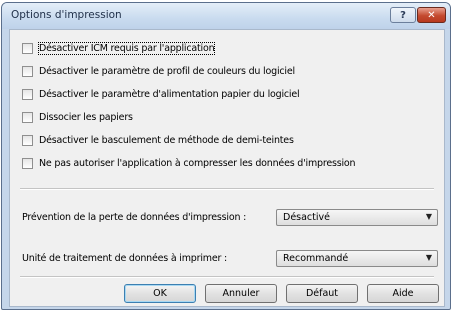 Image resolution: width=454 pixels, height=313 pixels. What do you see at coordinates (86, 117) in the screenshot?
I see `checkbox-label: Dissocier les papiers` at bounding box center [86, 117].